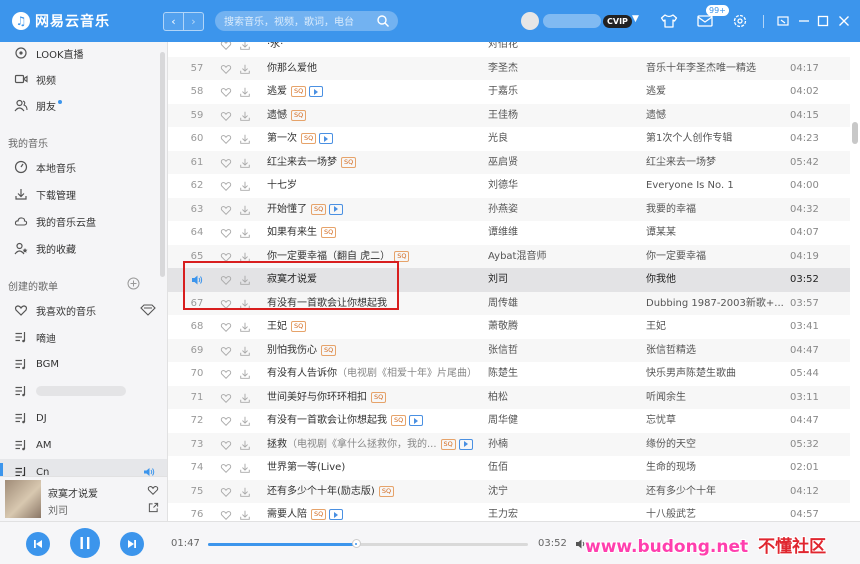 This screenshot has width=860, height=564. What do you see at coordinates (635, 19) in the screenshot?
I see `user-menu-caret-icon: ▼` at bounding box center [635, 19].